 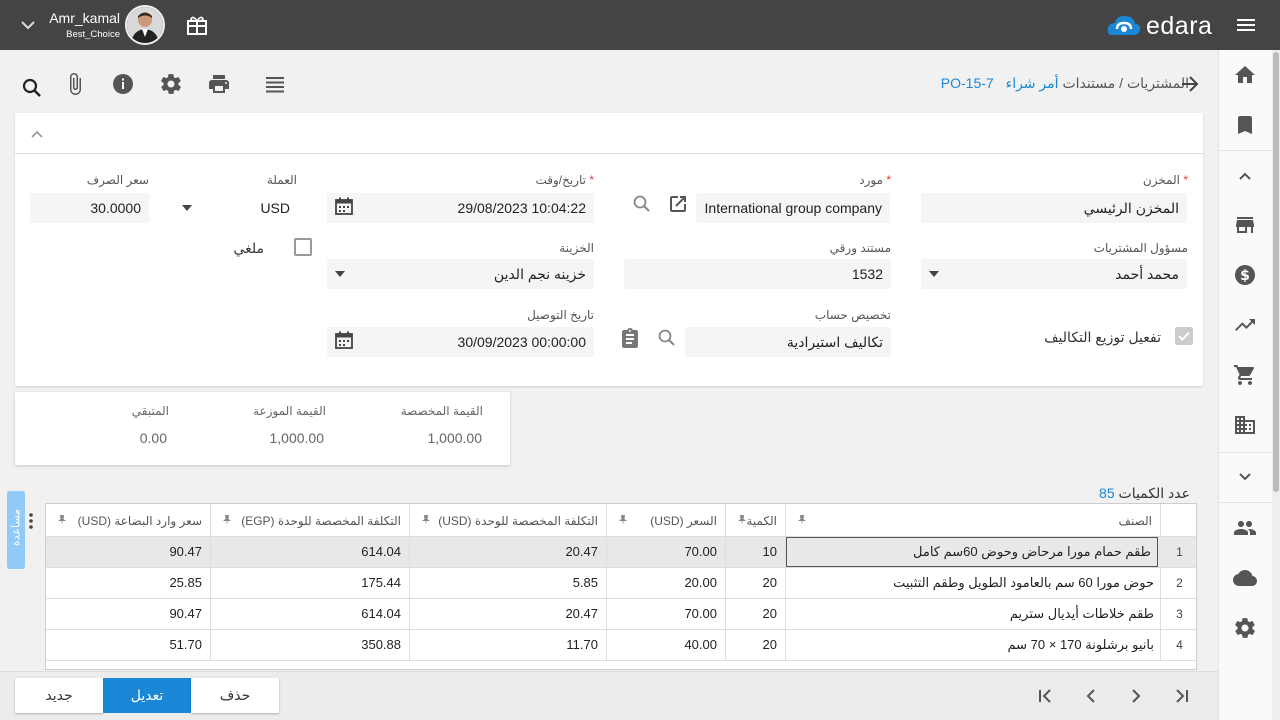 I want to click on quantity-count-label: عدد الكميات, so click(x=1154, y=493).